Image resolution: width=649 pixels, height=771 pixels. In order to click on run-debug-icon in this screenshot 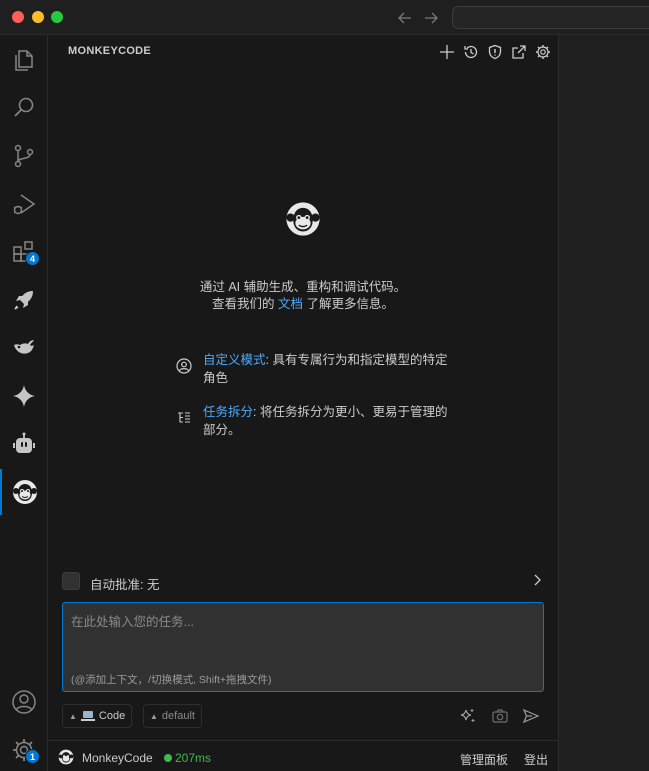, I will do `click(24, 204)`.